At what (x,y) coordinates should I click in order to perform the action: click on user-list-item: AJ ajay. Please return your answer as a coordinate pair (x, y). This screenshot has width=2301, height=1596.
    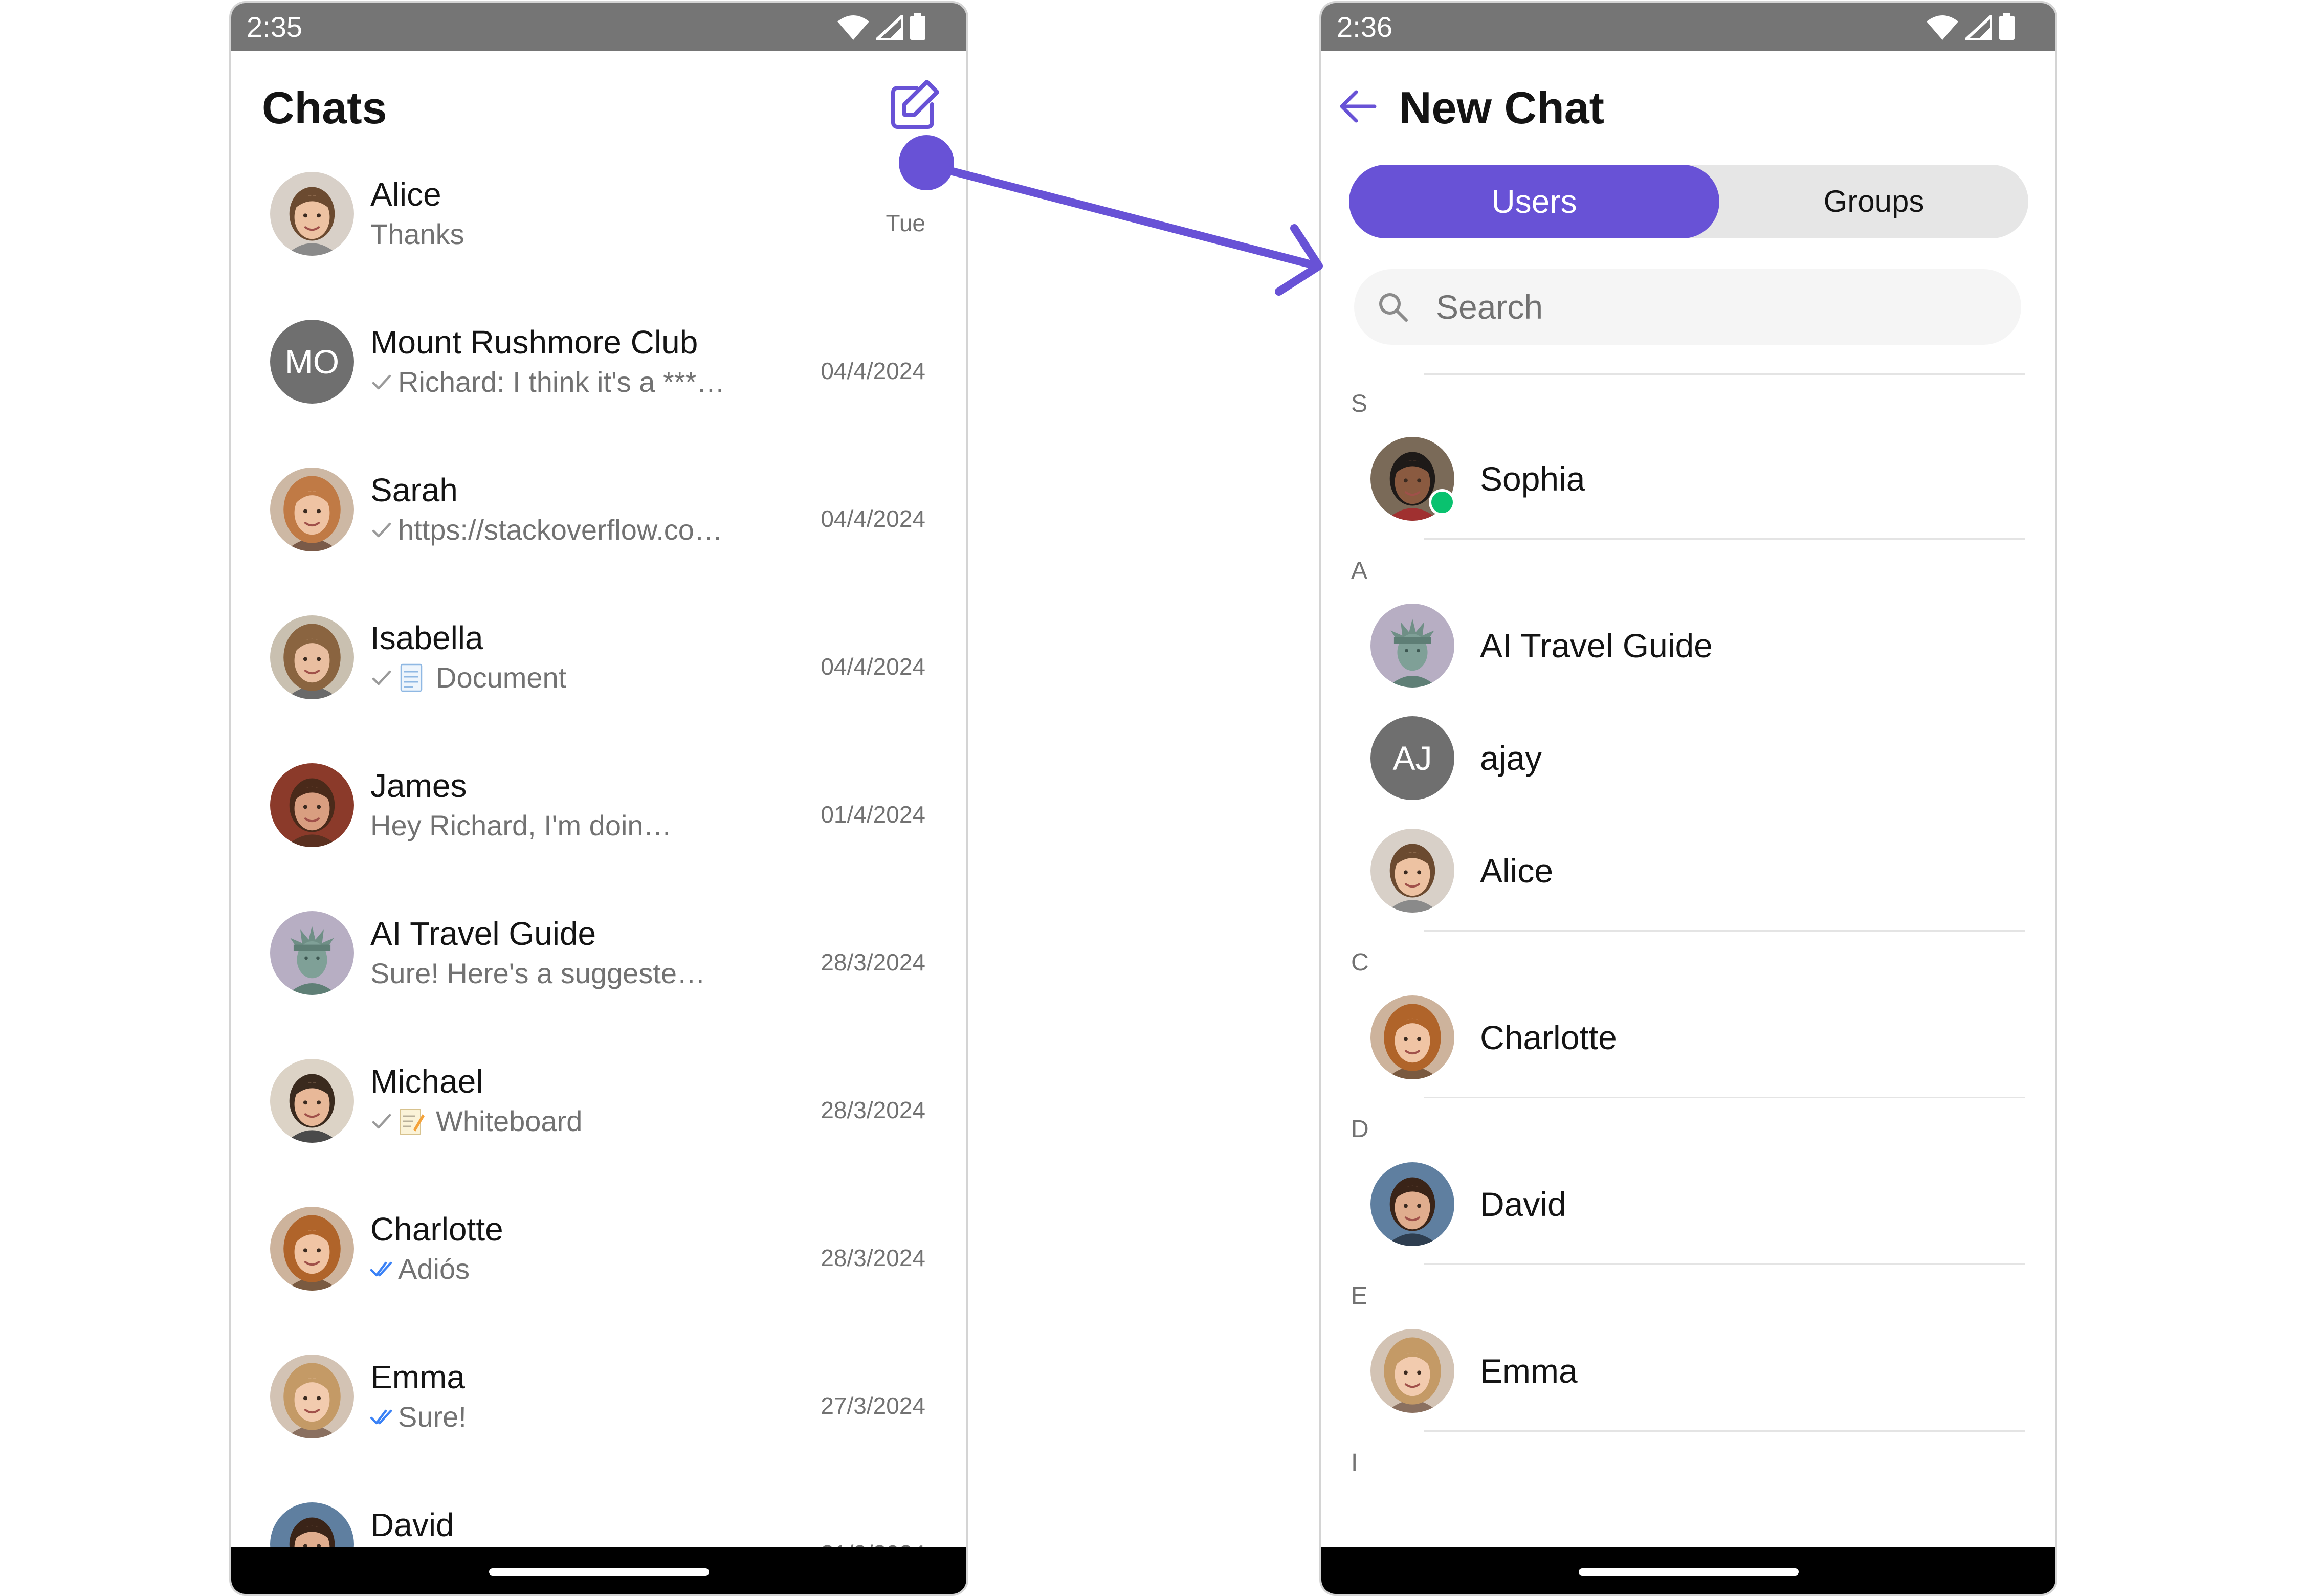
    Looking at the image, I should click on (1688, 758).